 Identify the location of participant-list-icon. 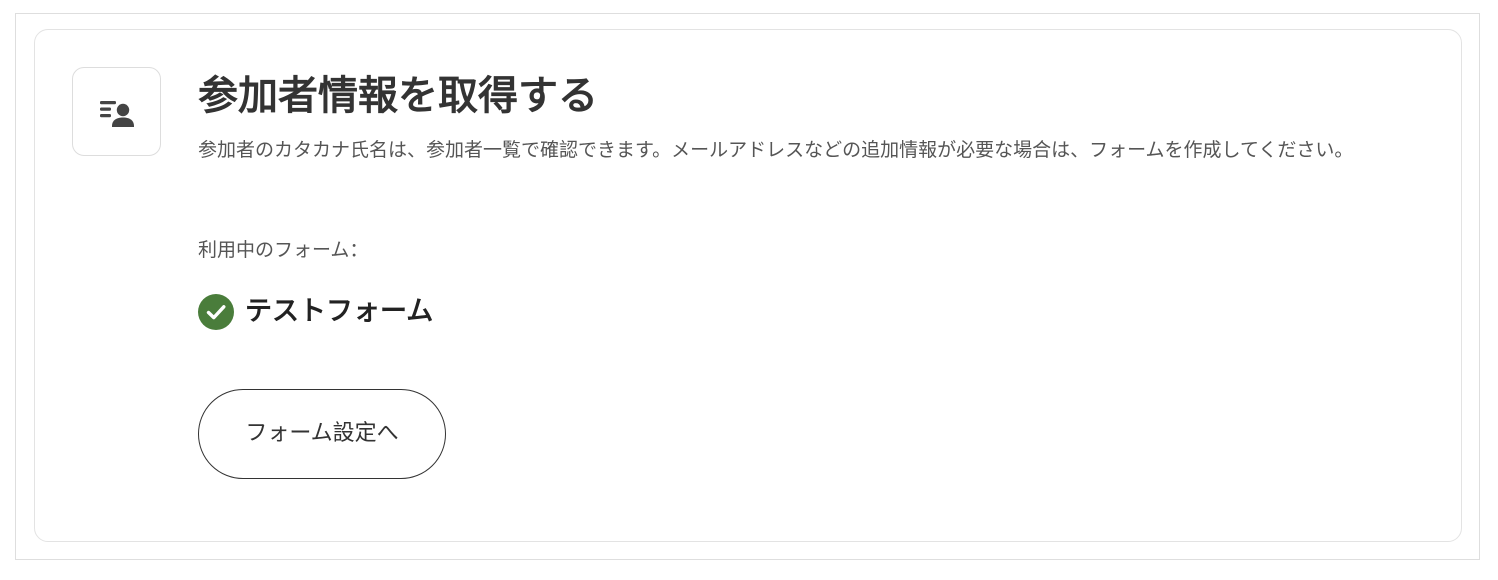
(116, 113).